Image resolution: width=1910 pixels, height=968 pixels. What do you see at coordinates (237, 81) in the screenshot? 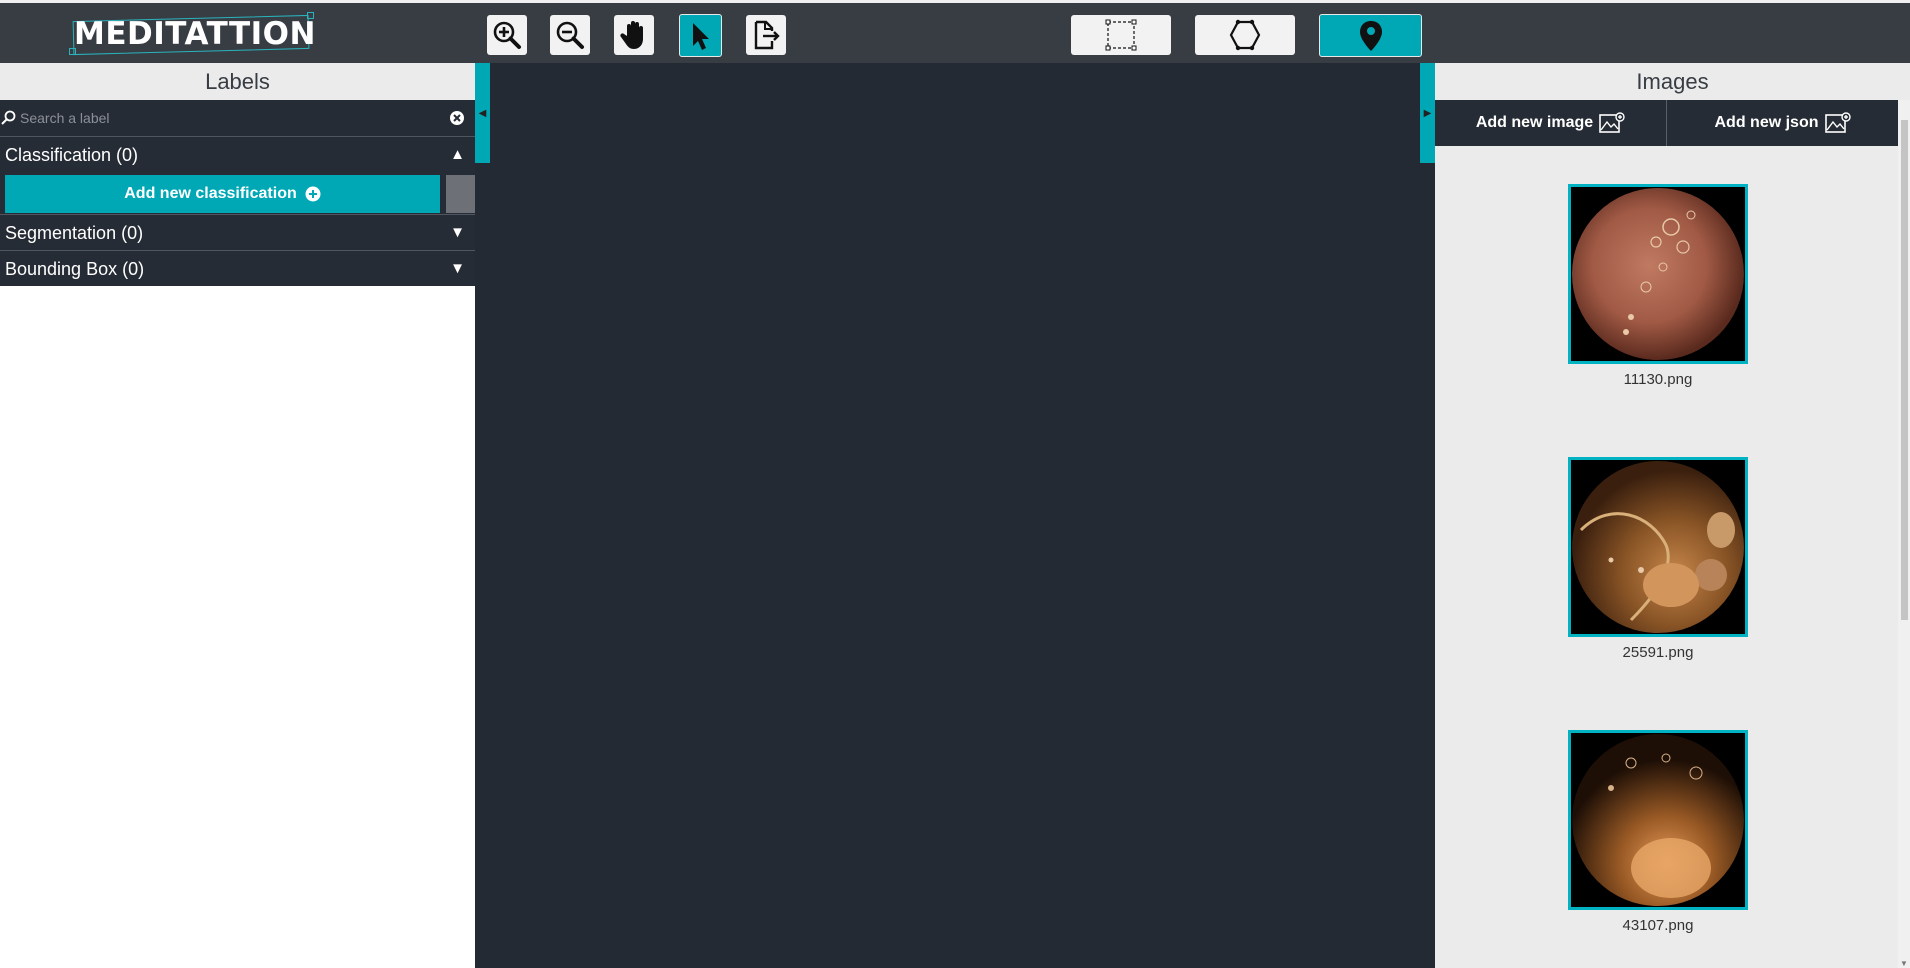
I see `labels-panel-title: Labels` at bounding box center [237, 81].